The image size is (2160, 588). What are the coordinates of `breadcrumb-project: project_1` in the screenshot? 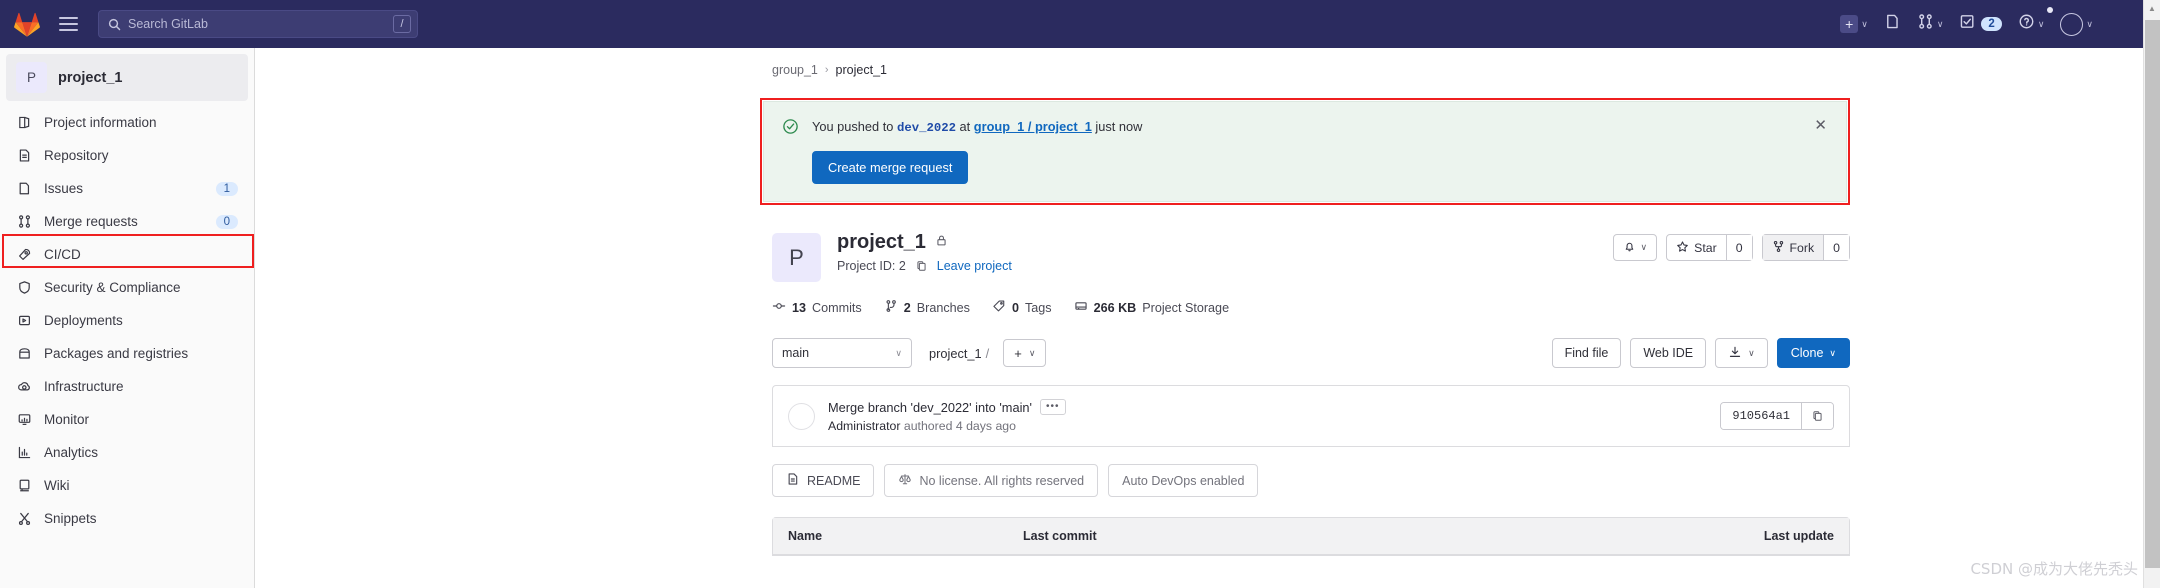 It's located at (861, 70).